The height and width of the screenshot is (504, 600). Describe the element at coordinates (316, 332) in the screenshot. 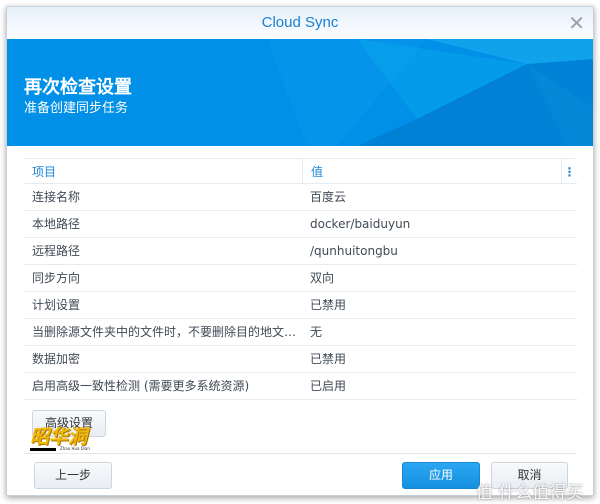

I see `row-value: 无` at that location.